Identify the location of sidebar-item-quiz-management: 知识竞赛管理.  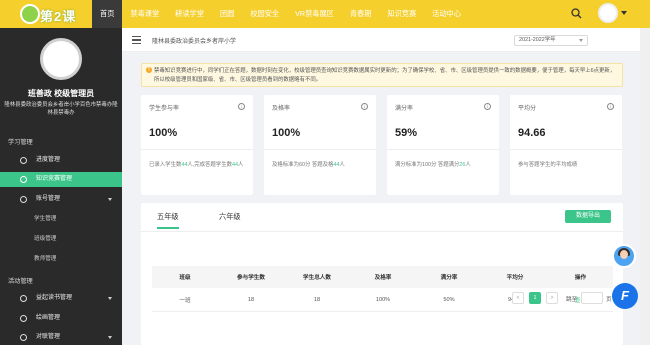
(61, 179).